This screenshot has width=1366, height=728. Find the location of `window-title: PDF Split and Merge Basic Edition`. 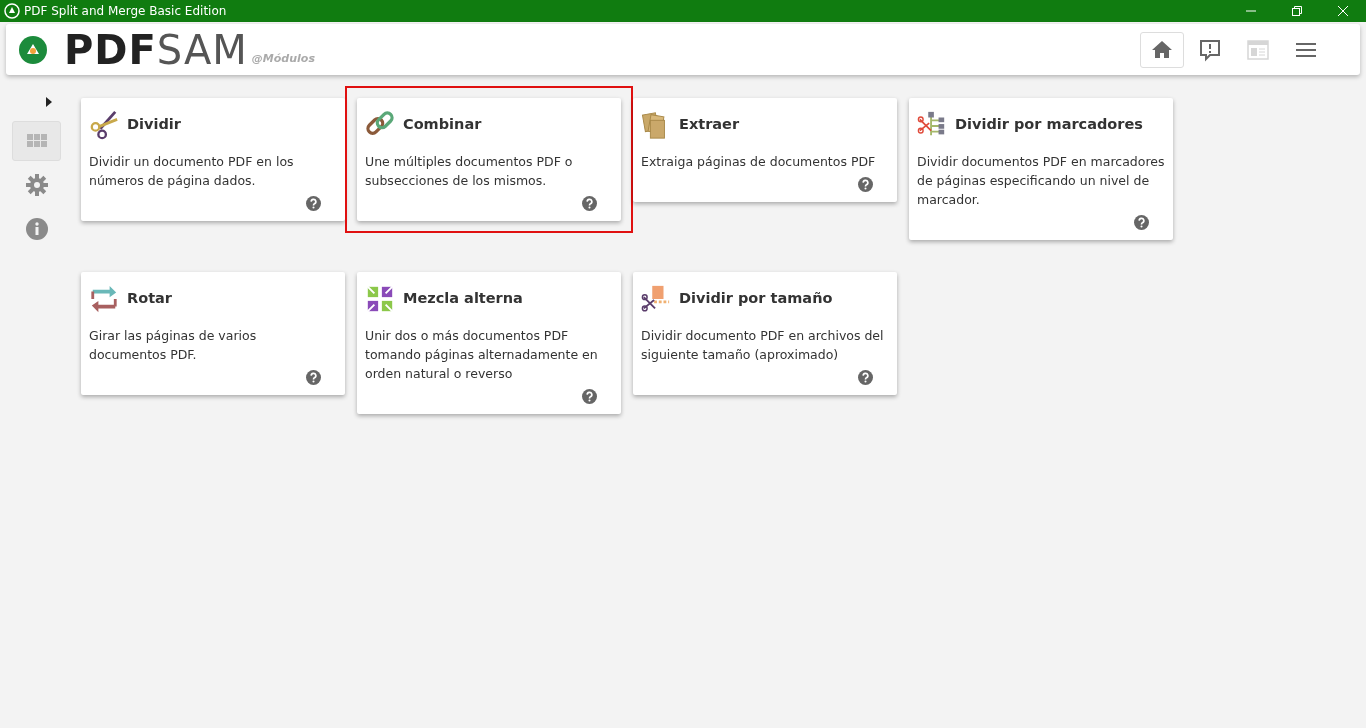

window-title: PDF Split and Merge Basic Edition is located at coordinates (125, 11).